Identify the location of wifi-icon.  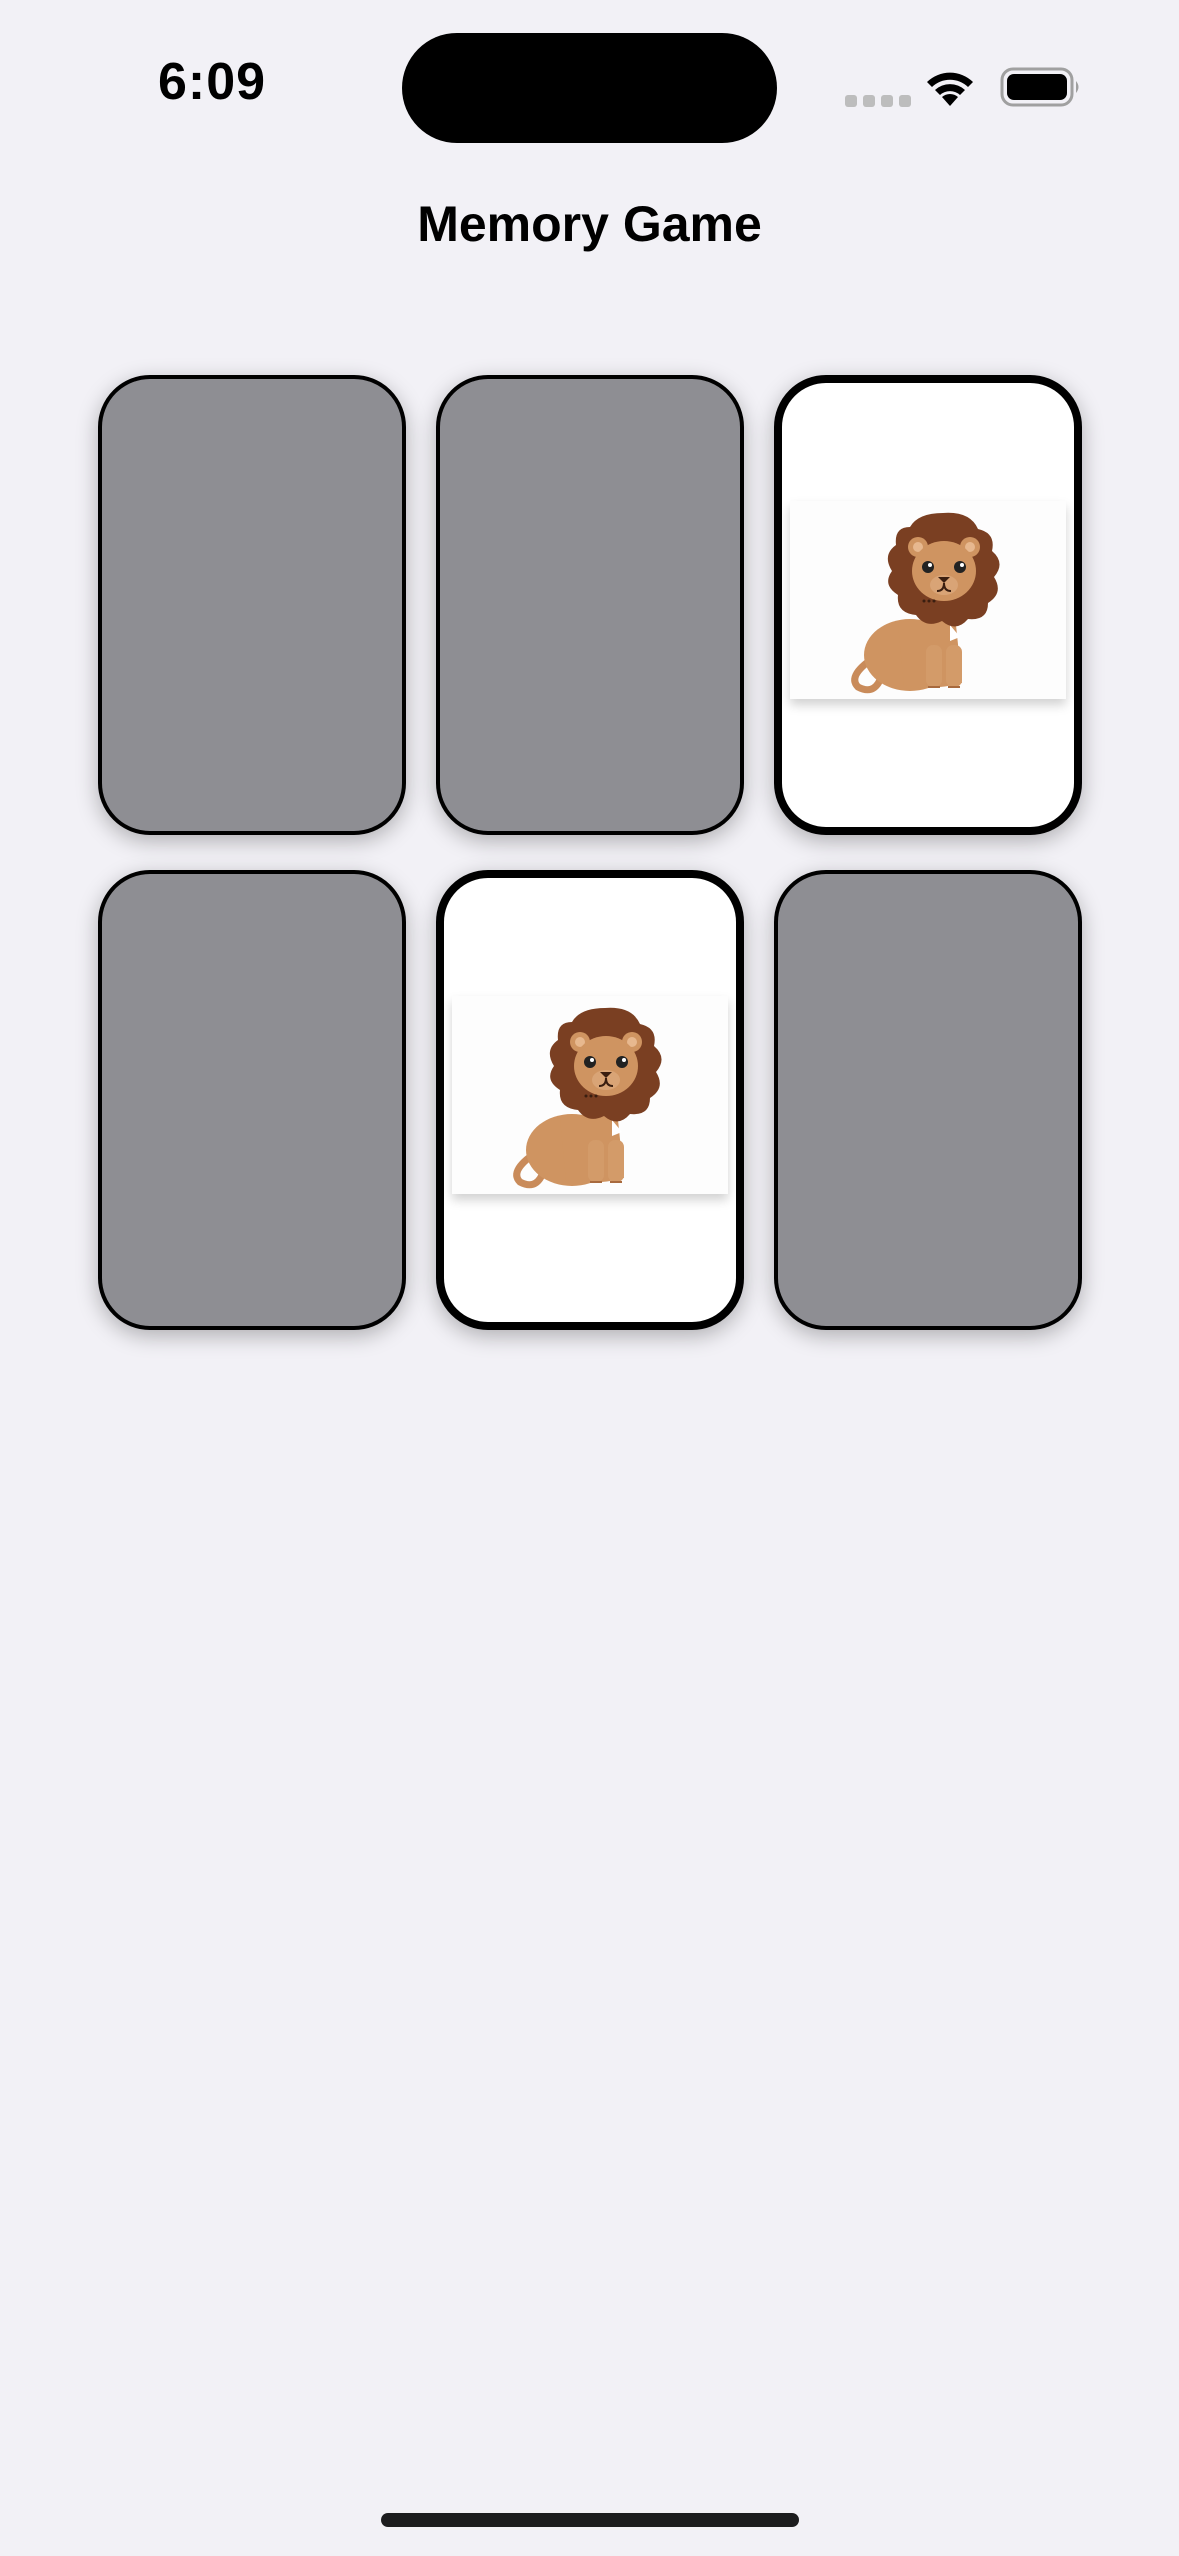
(950, 89).